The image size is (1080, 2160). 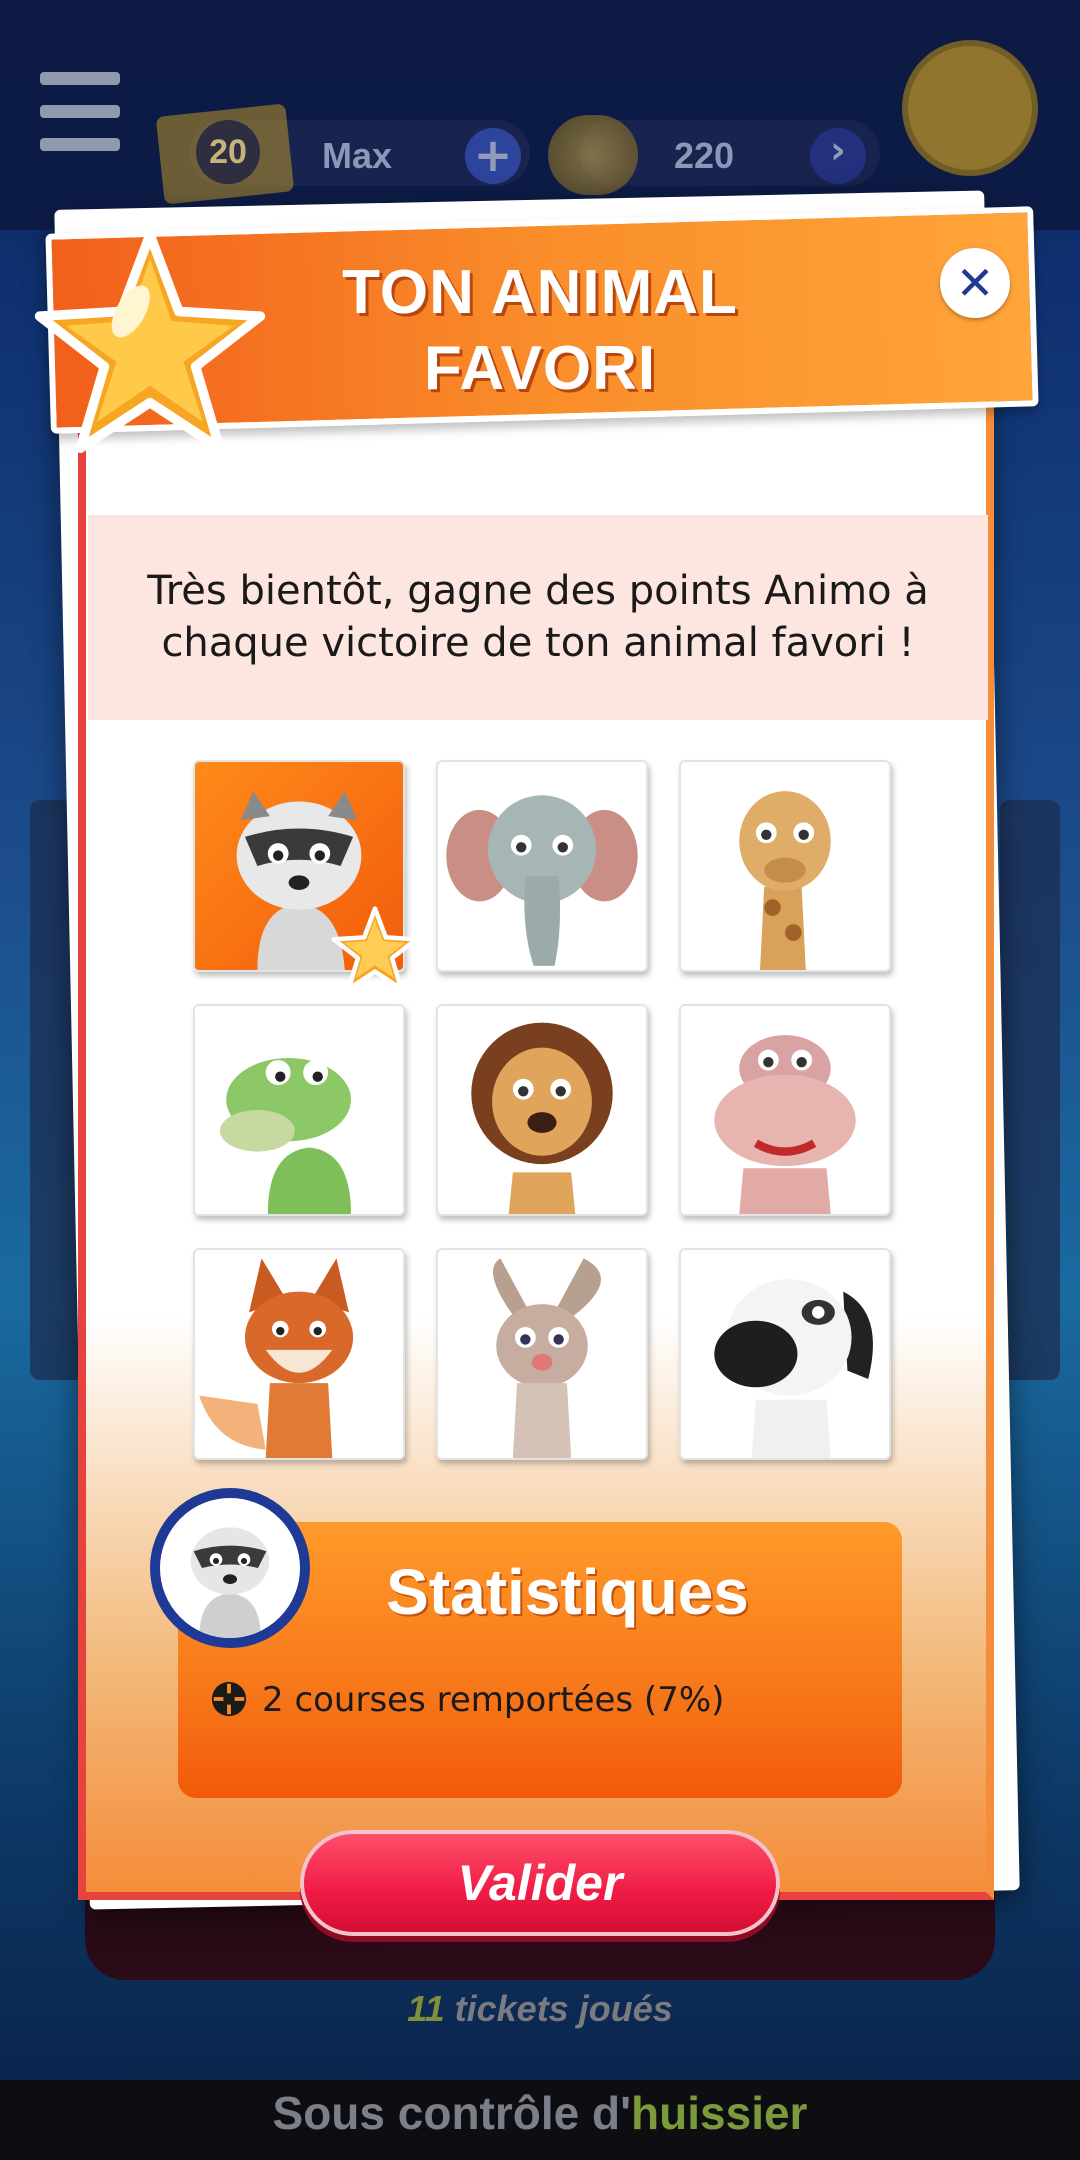 I want to click on target-icon, so click(x=229, y=1699).